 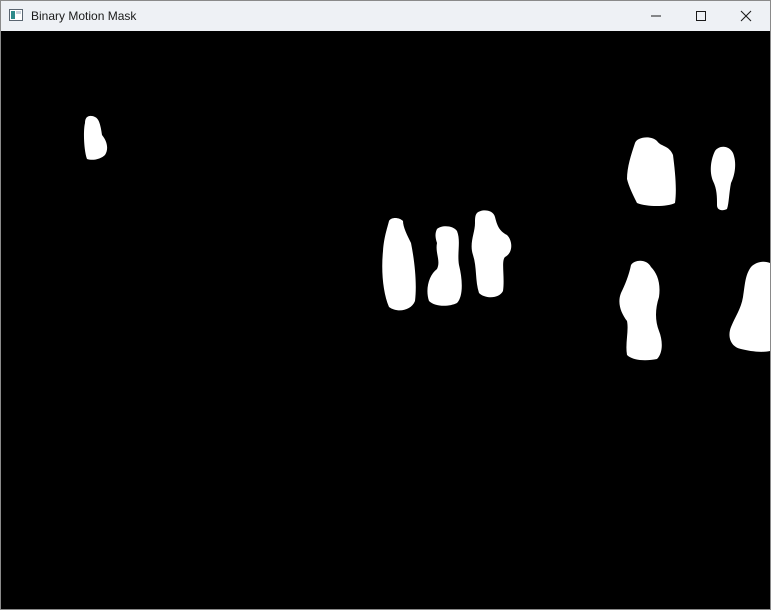 I want to click on minimize-icon, so click(x=656, y=16).